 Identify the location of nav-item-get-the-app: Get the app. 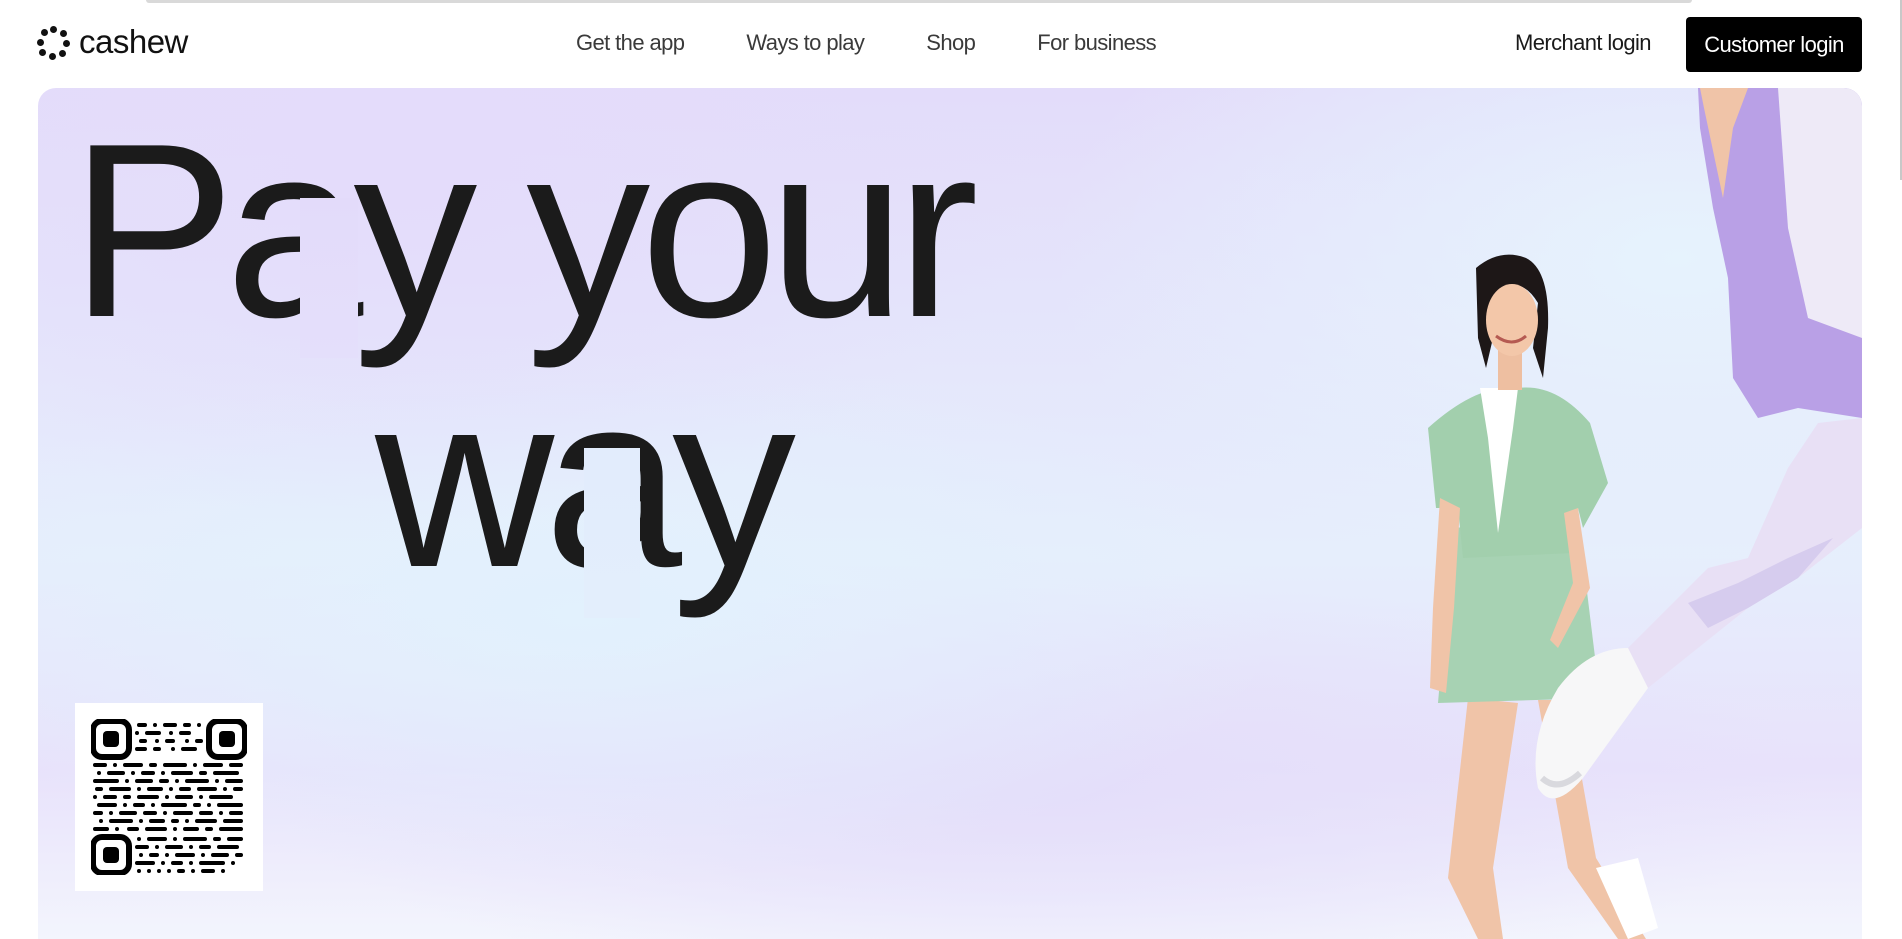
(630, 43).